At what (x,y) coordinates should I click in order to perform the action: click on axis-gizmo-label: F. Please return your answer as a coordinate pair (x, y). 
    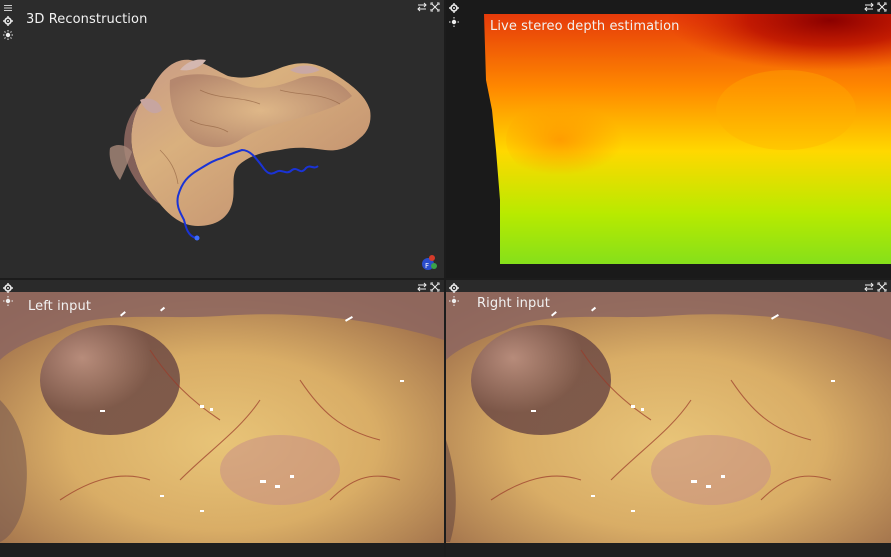
    Looking at the image, I should click on (427, 266).